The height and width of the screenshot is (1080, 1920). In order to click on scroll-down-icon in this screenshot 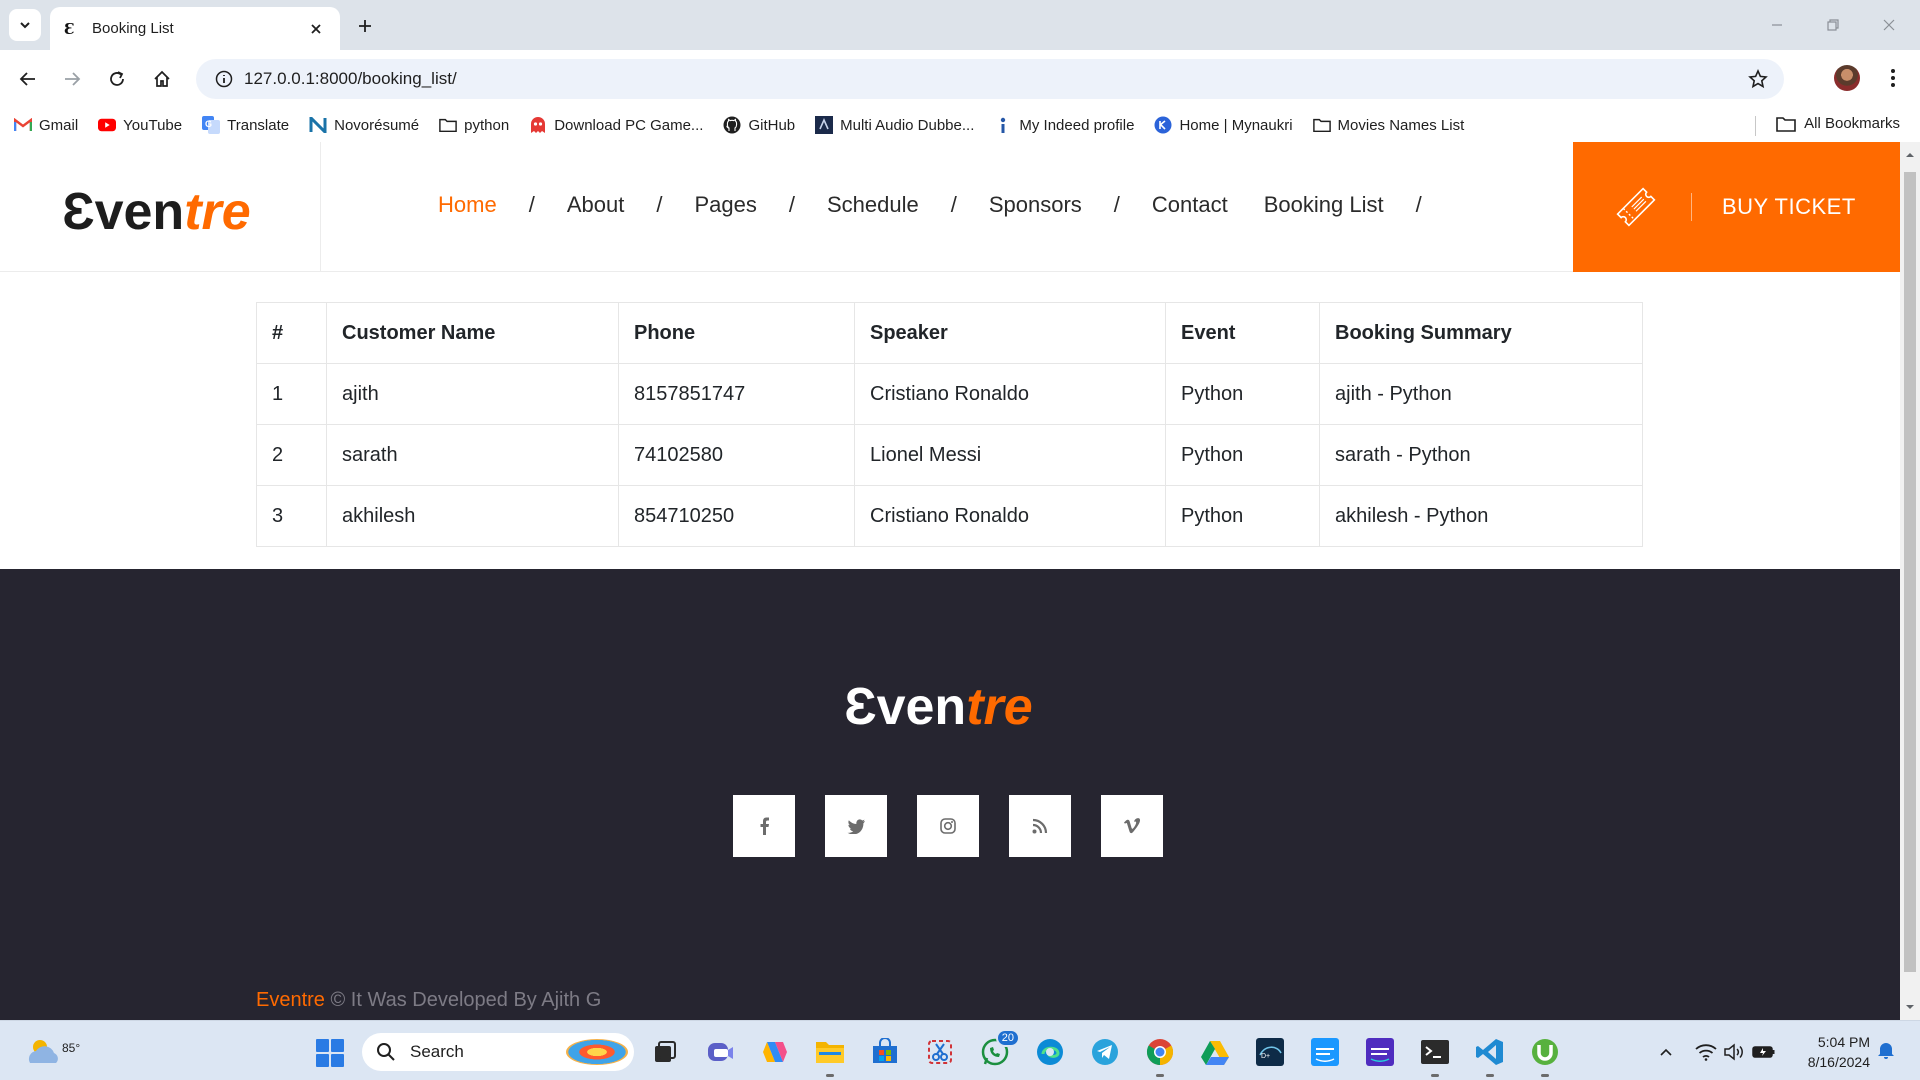, I will do `click(1910, 1007)`.